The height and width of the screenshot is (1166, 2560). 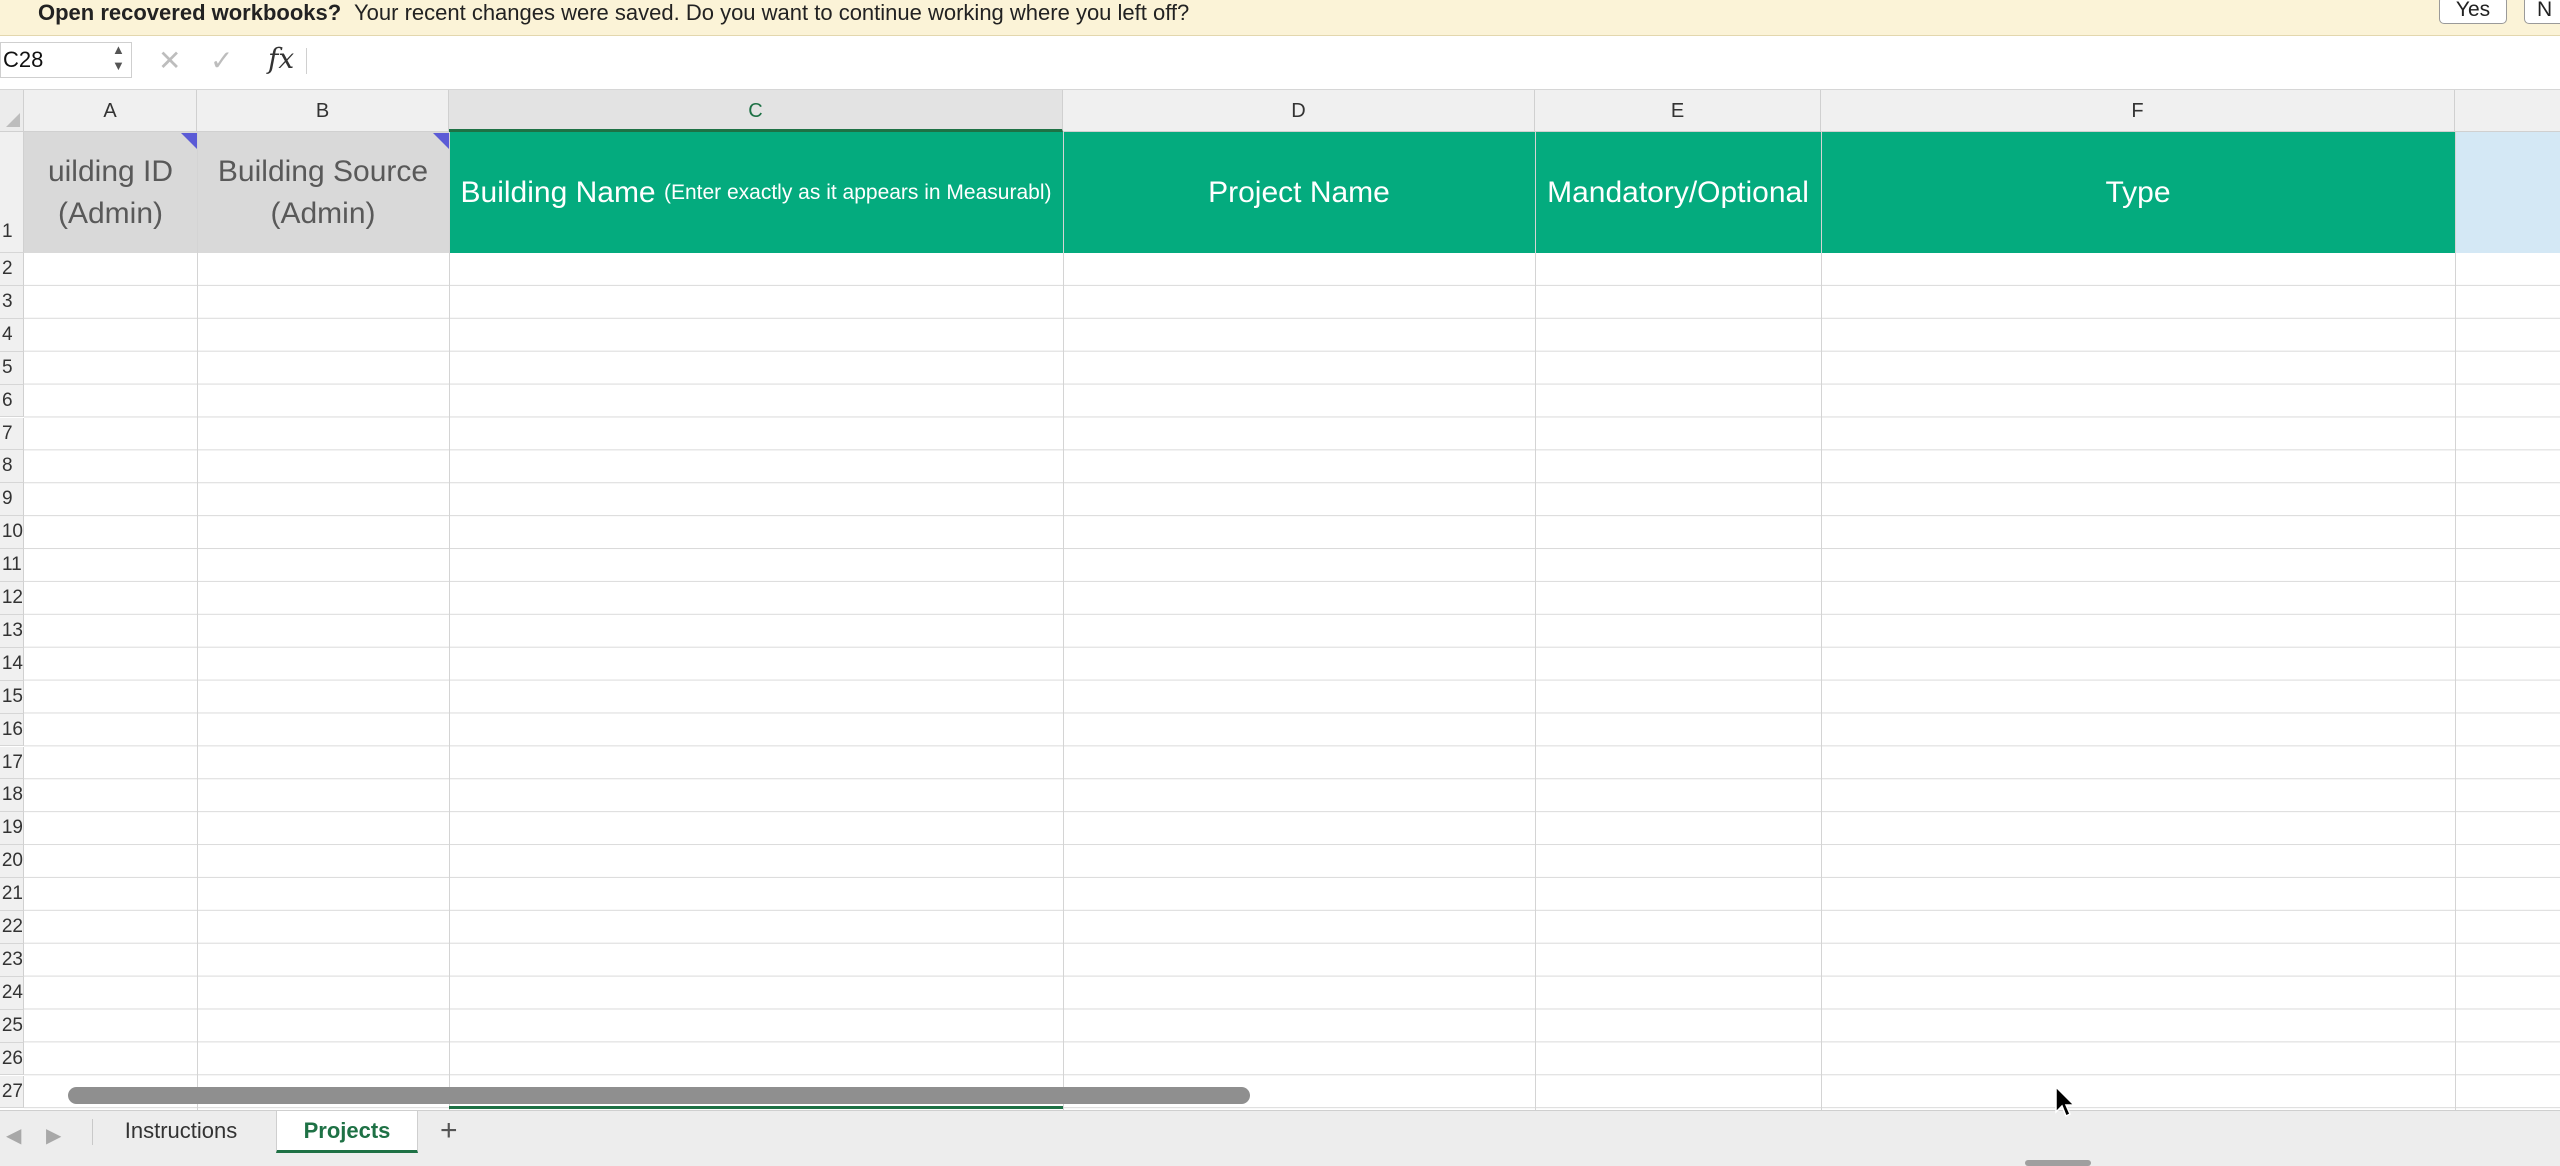 I want to click on comment-indicator-b1, so click(x=441, y=141).